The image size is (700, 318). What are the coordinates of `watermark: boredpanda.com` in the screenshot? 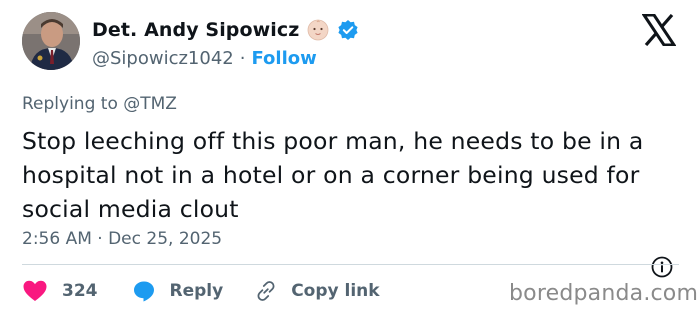 It's located at (604, 293).